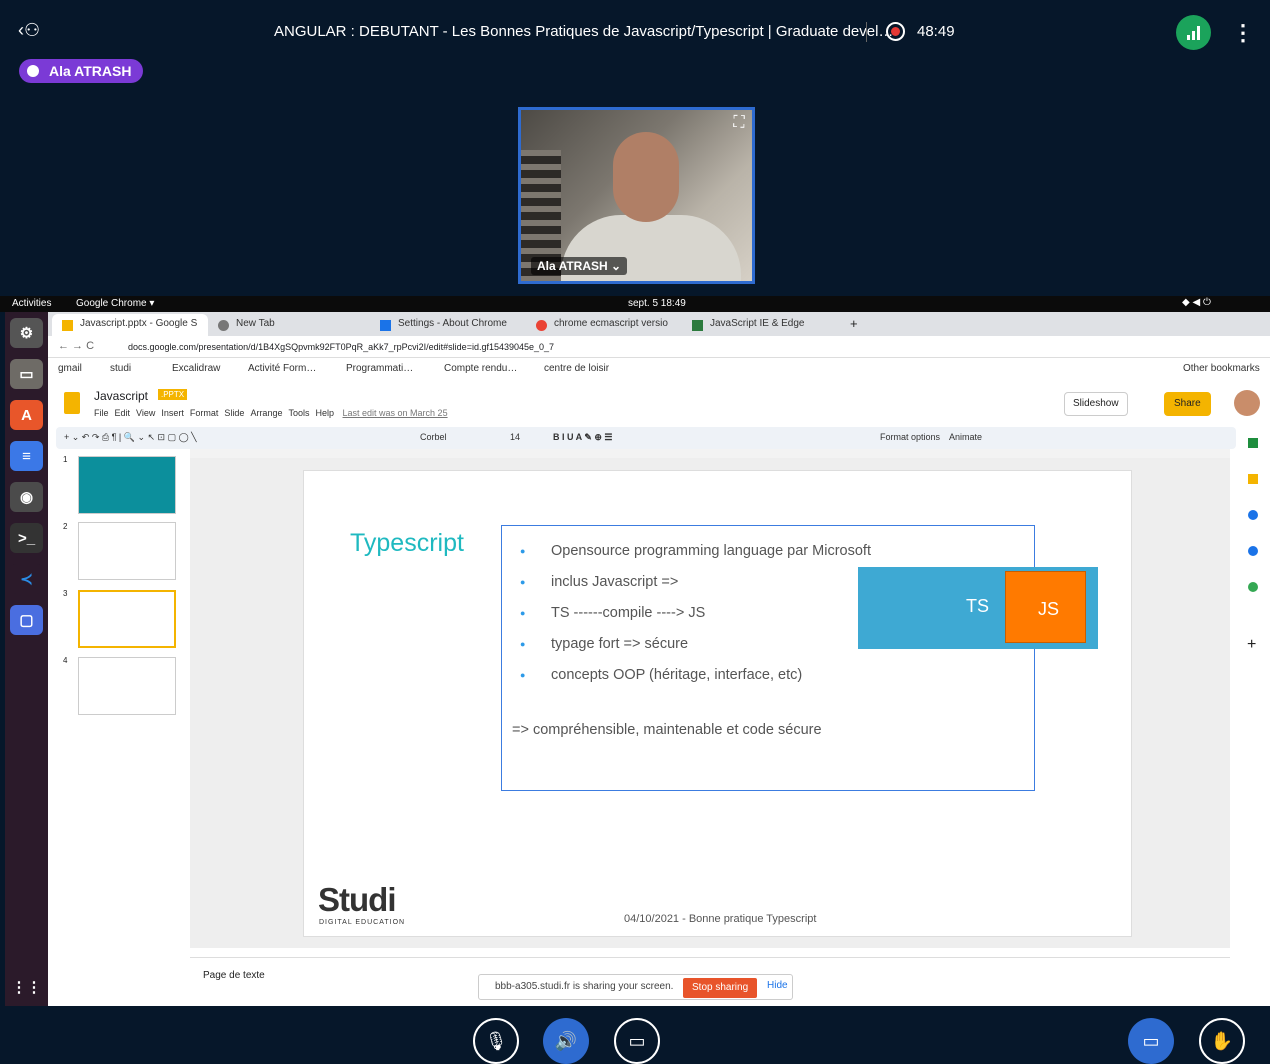 The width and height of the screenshot is (1270, 1064). Describe the element at coordinates (1253, 443) in the screenshot. I see `calendar-icon` at that location.